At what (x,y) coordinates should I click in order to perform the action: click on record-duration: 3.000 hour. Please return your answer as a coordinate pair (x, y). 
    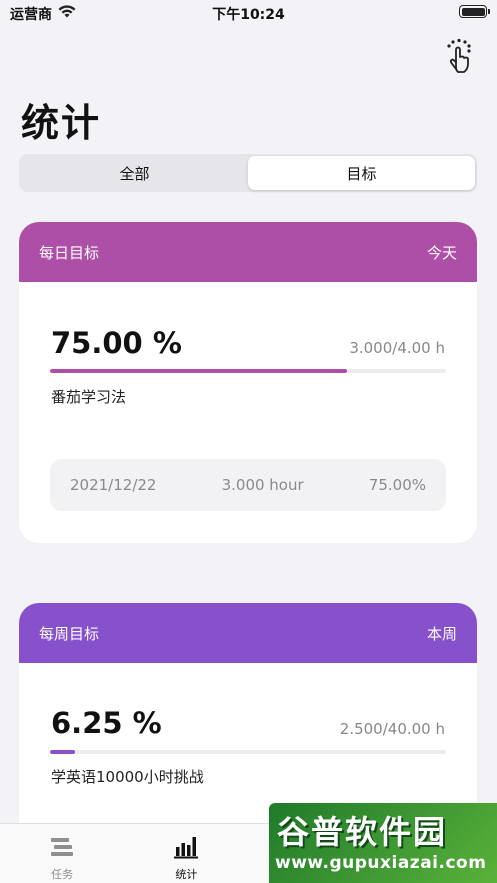
    Looking at the image, I should click on (262, 485).